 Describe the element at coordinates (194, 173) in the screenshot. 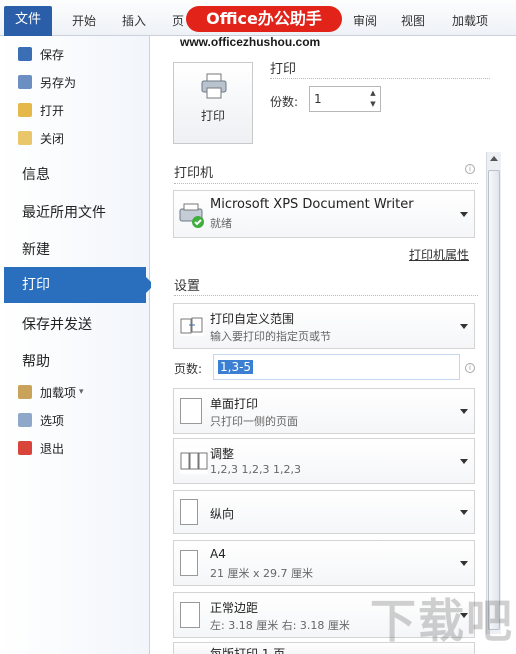

I see `printer-section-title: 打印机` at that location.